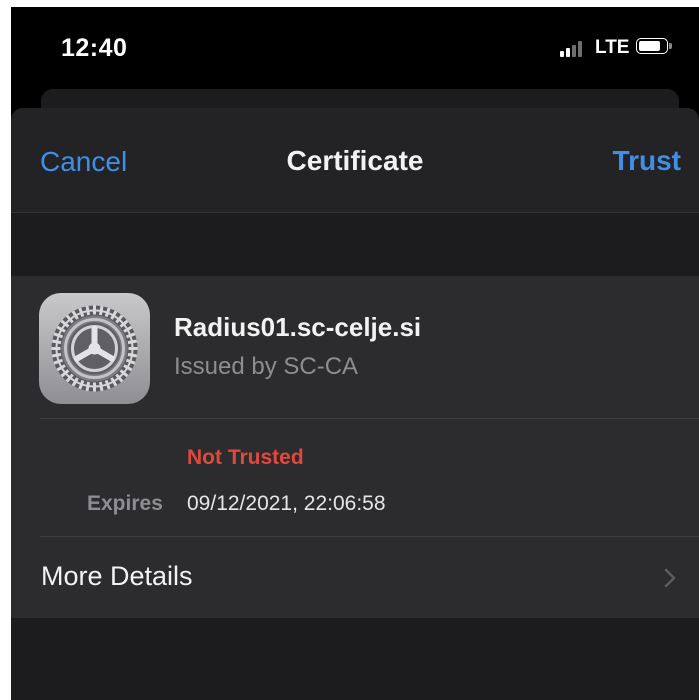 This screenshot has height=700, width=699. Describe the element at coordinates (286, 503) in the screenshot. I see `expires-value: 09/12/2021, 22:06:58` at that location.